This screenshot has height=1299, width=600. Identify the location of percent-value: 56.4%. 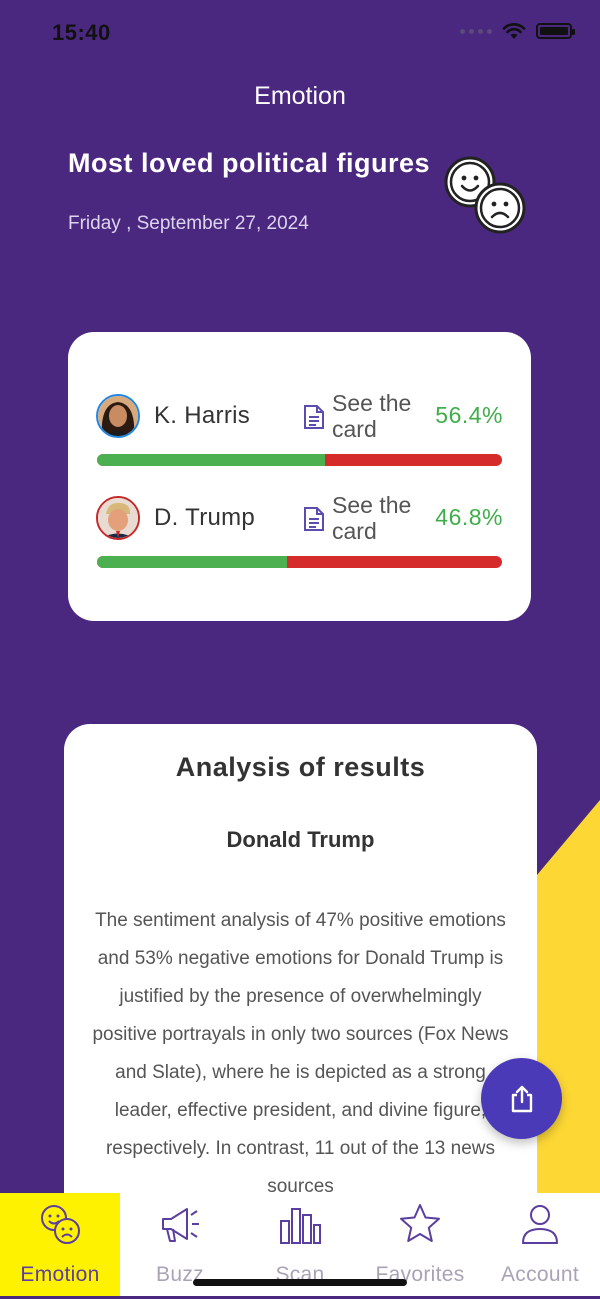
(469, 415).